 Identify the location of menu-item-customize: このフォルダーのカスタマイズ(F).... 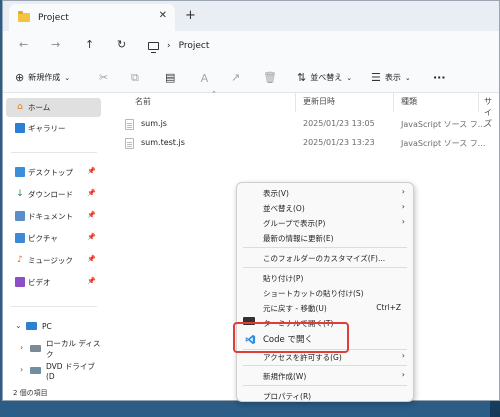
(325, 257).